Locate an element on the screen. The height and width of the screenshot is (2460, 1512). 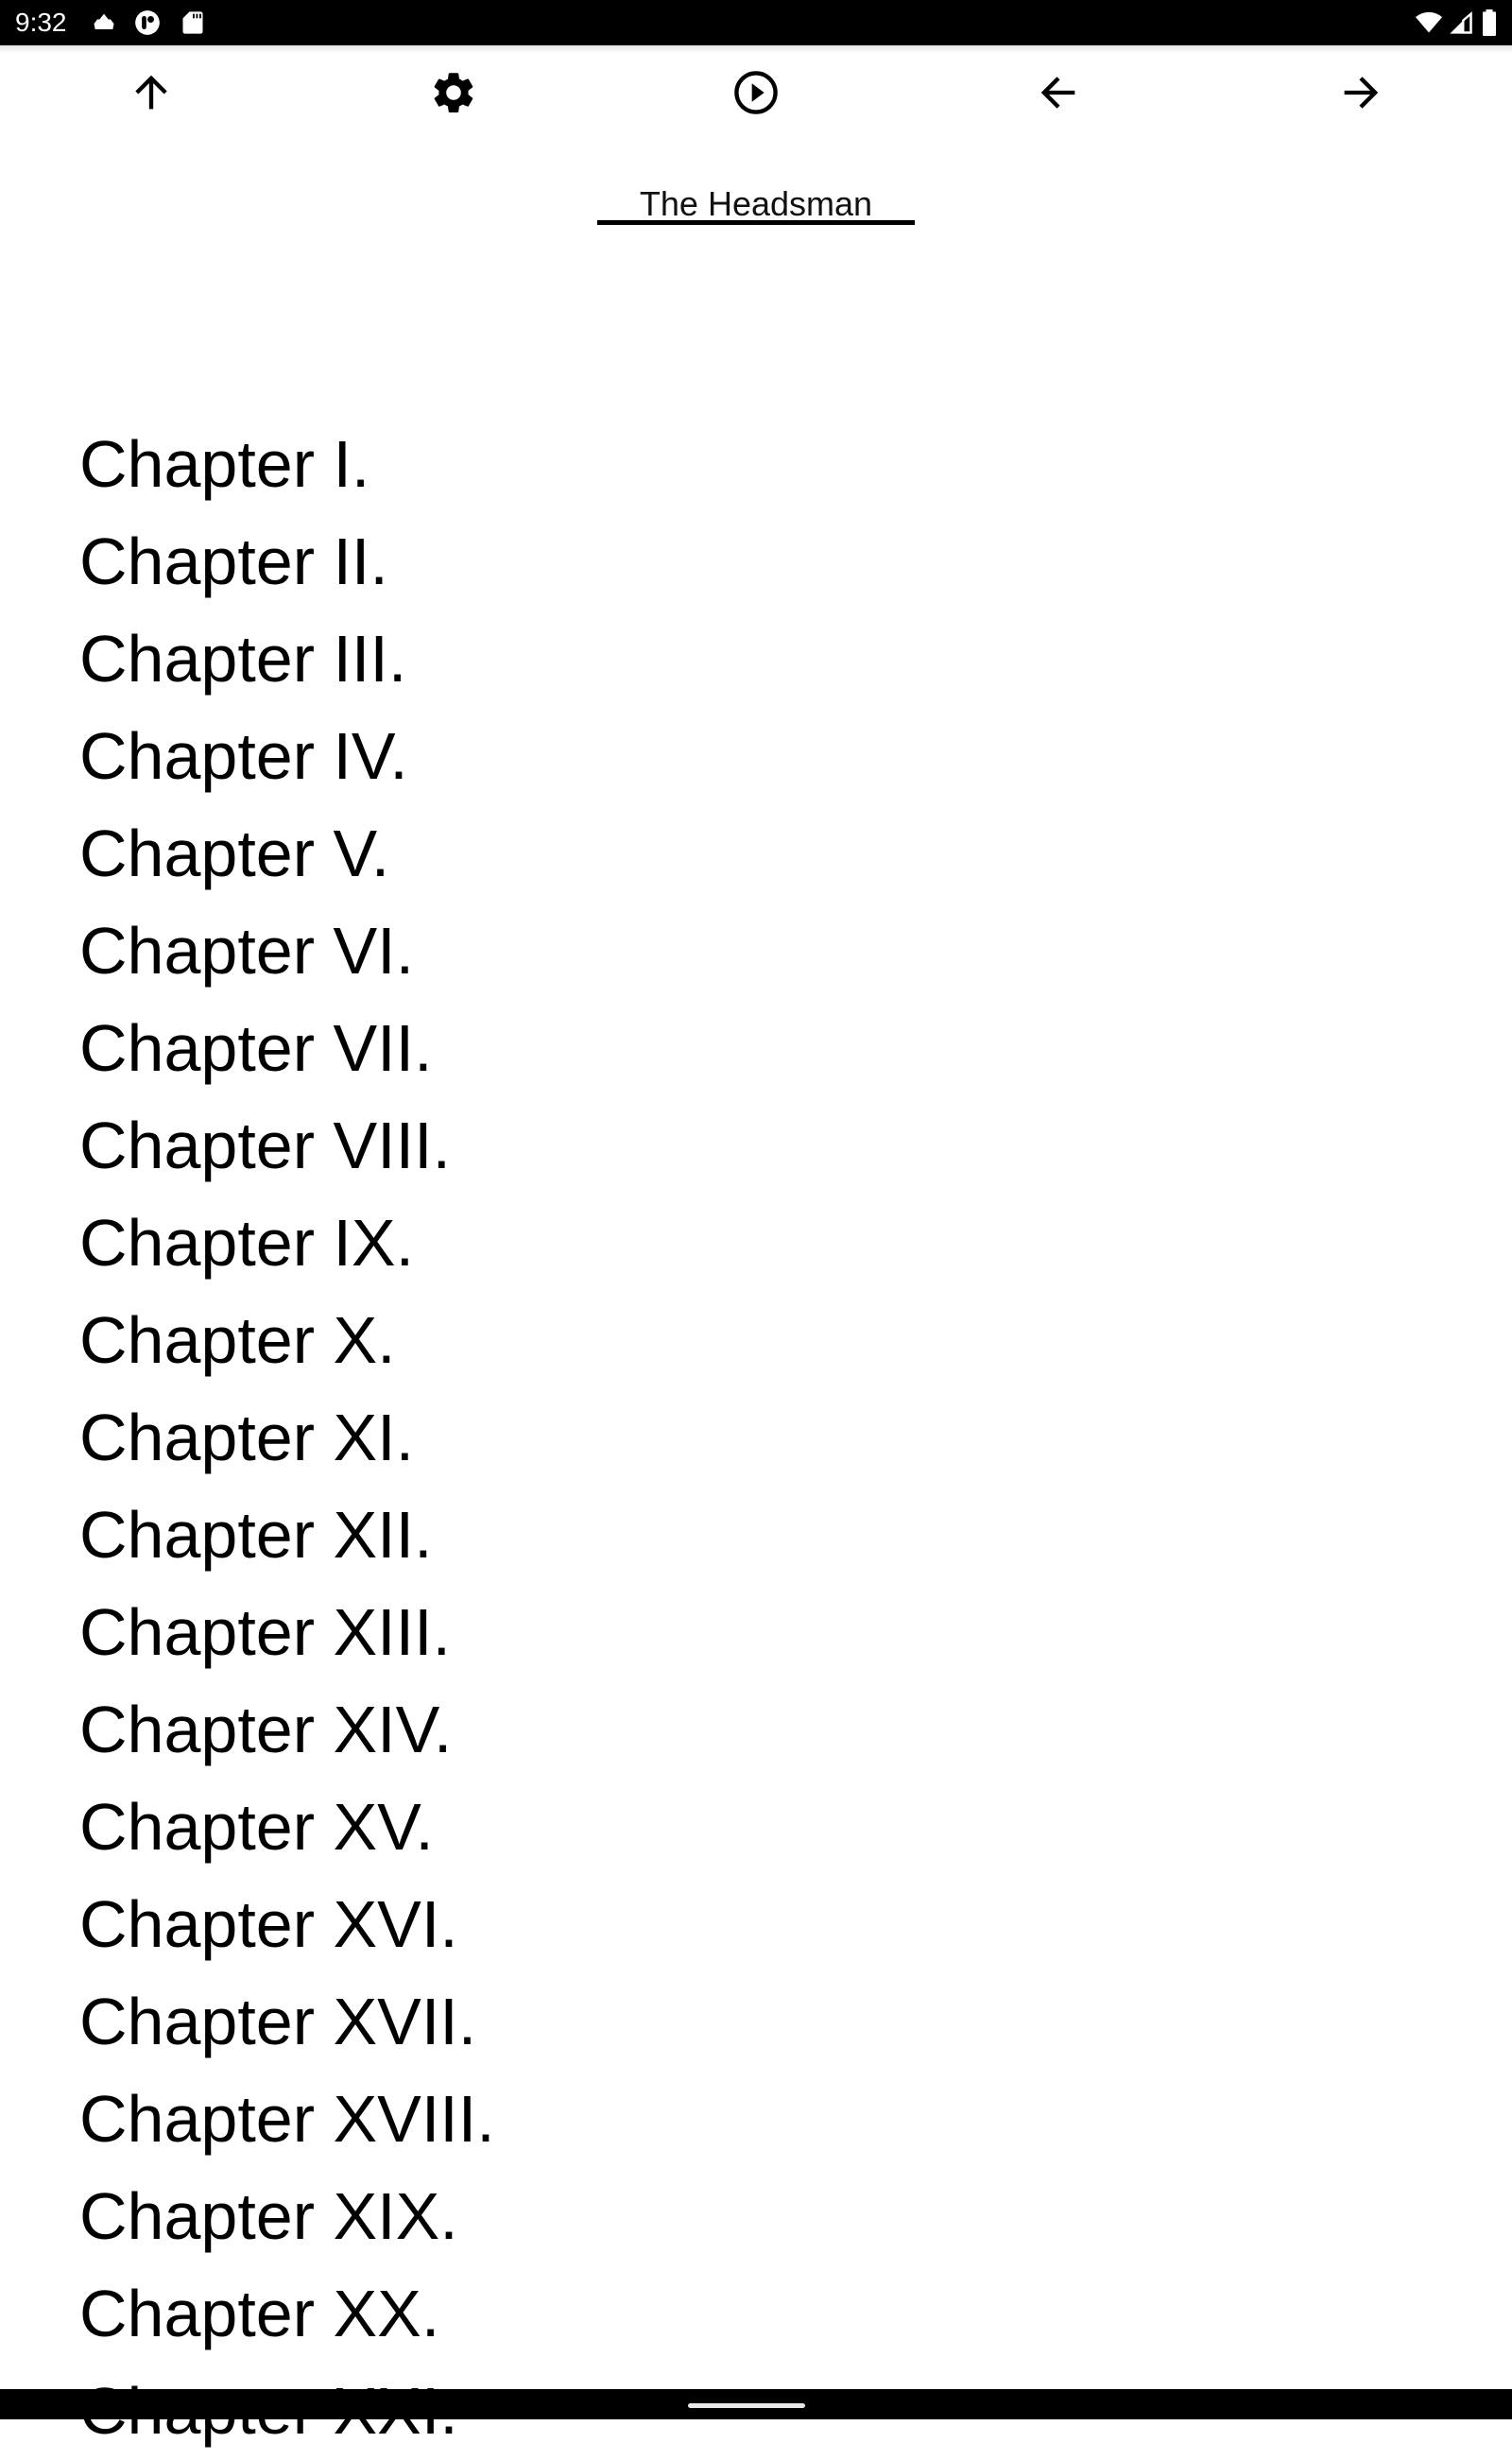
toolbar-shadow is located at coordinates (756, 49).